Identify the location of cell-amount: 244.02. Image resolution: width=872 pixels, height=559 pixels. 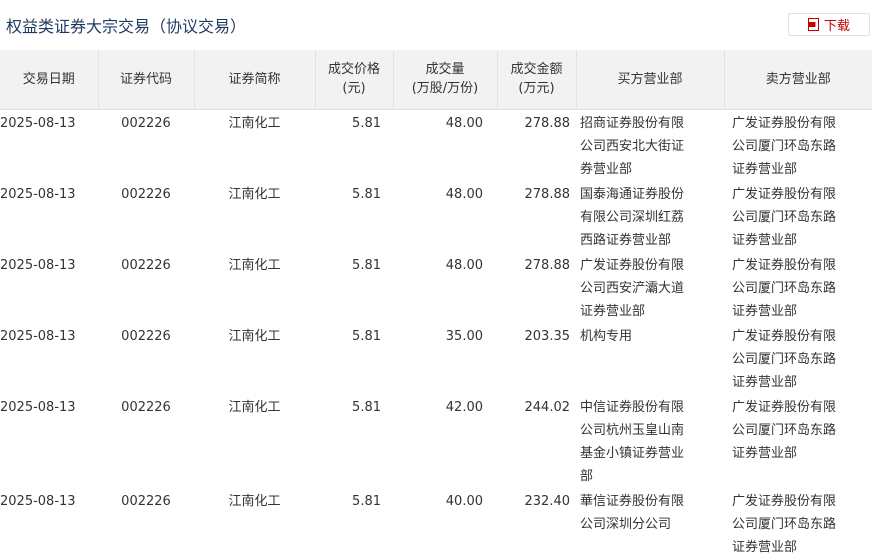
(547, 407).